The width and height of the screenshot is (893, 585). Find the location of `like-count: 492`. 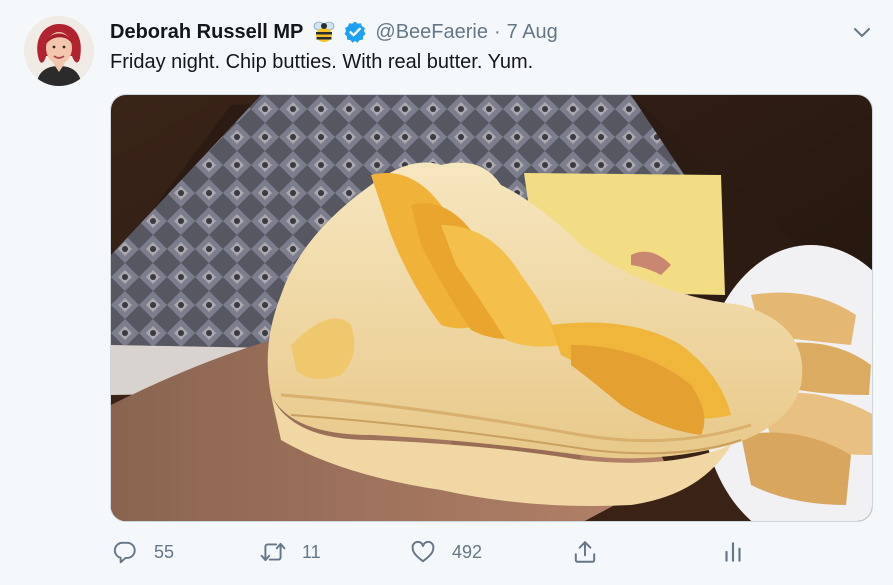

like-count: 492 is located at coordinates (467, 551).